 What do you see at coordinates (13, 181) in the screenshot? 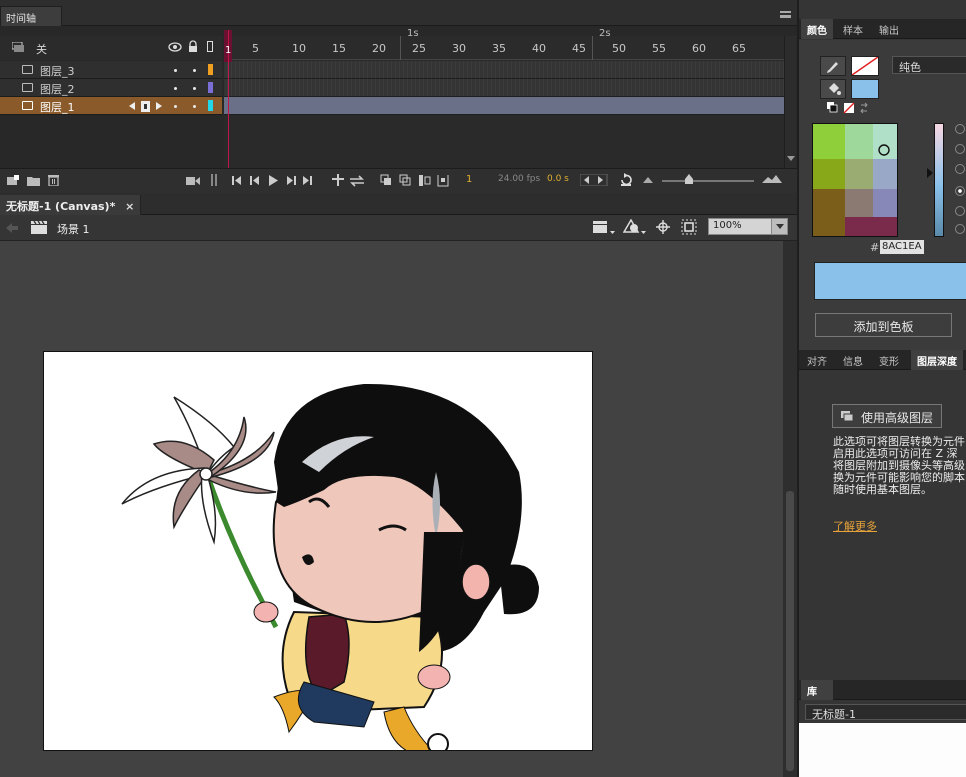
I see `new-layer-icon` at bounding box center [13, 181].